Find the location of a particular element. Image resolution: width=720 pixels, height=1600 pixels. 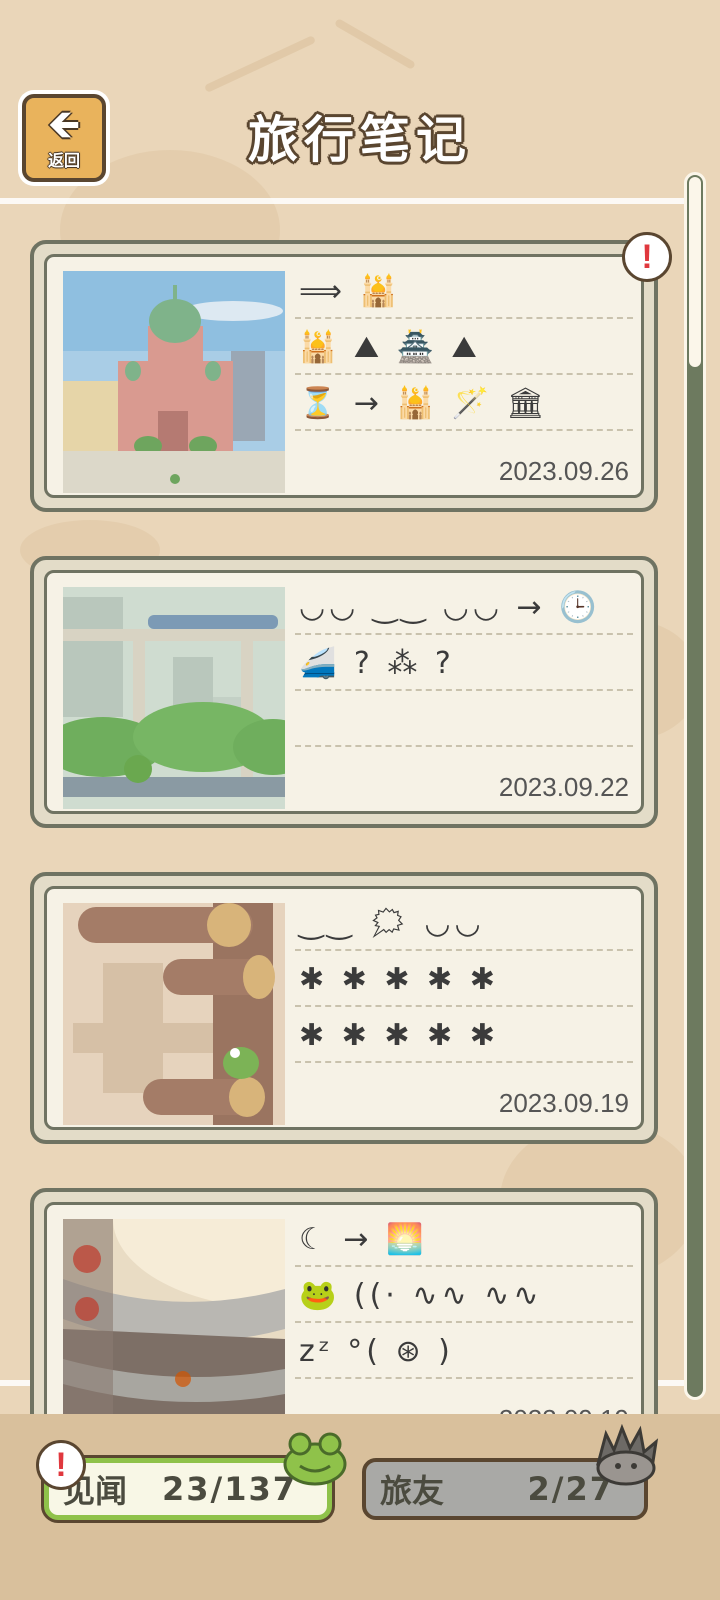

note-line: 🕌 ⛰ 🏯 ⛰ is located at coordinates (464, 347).